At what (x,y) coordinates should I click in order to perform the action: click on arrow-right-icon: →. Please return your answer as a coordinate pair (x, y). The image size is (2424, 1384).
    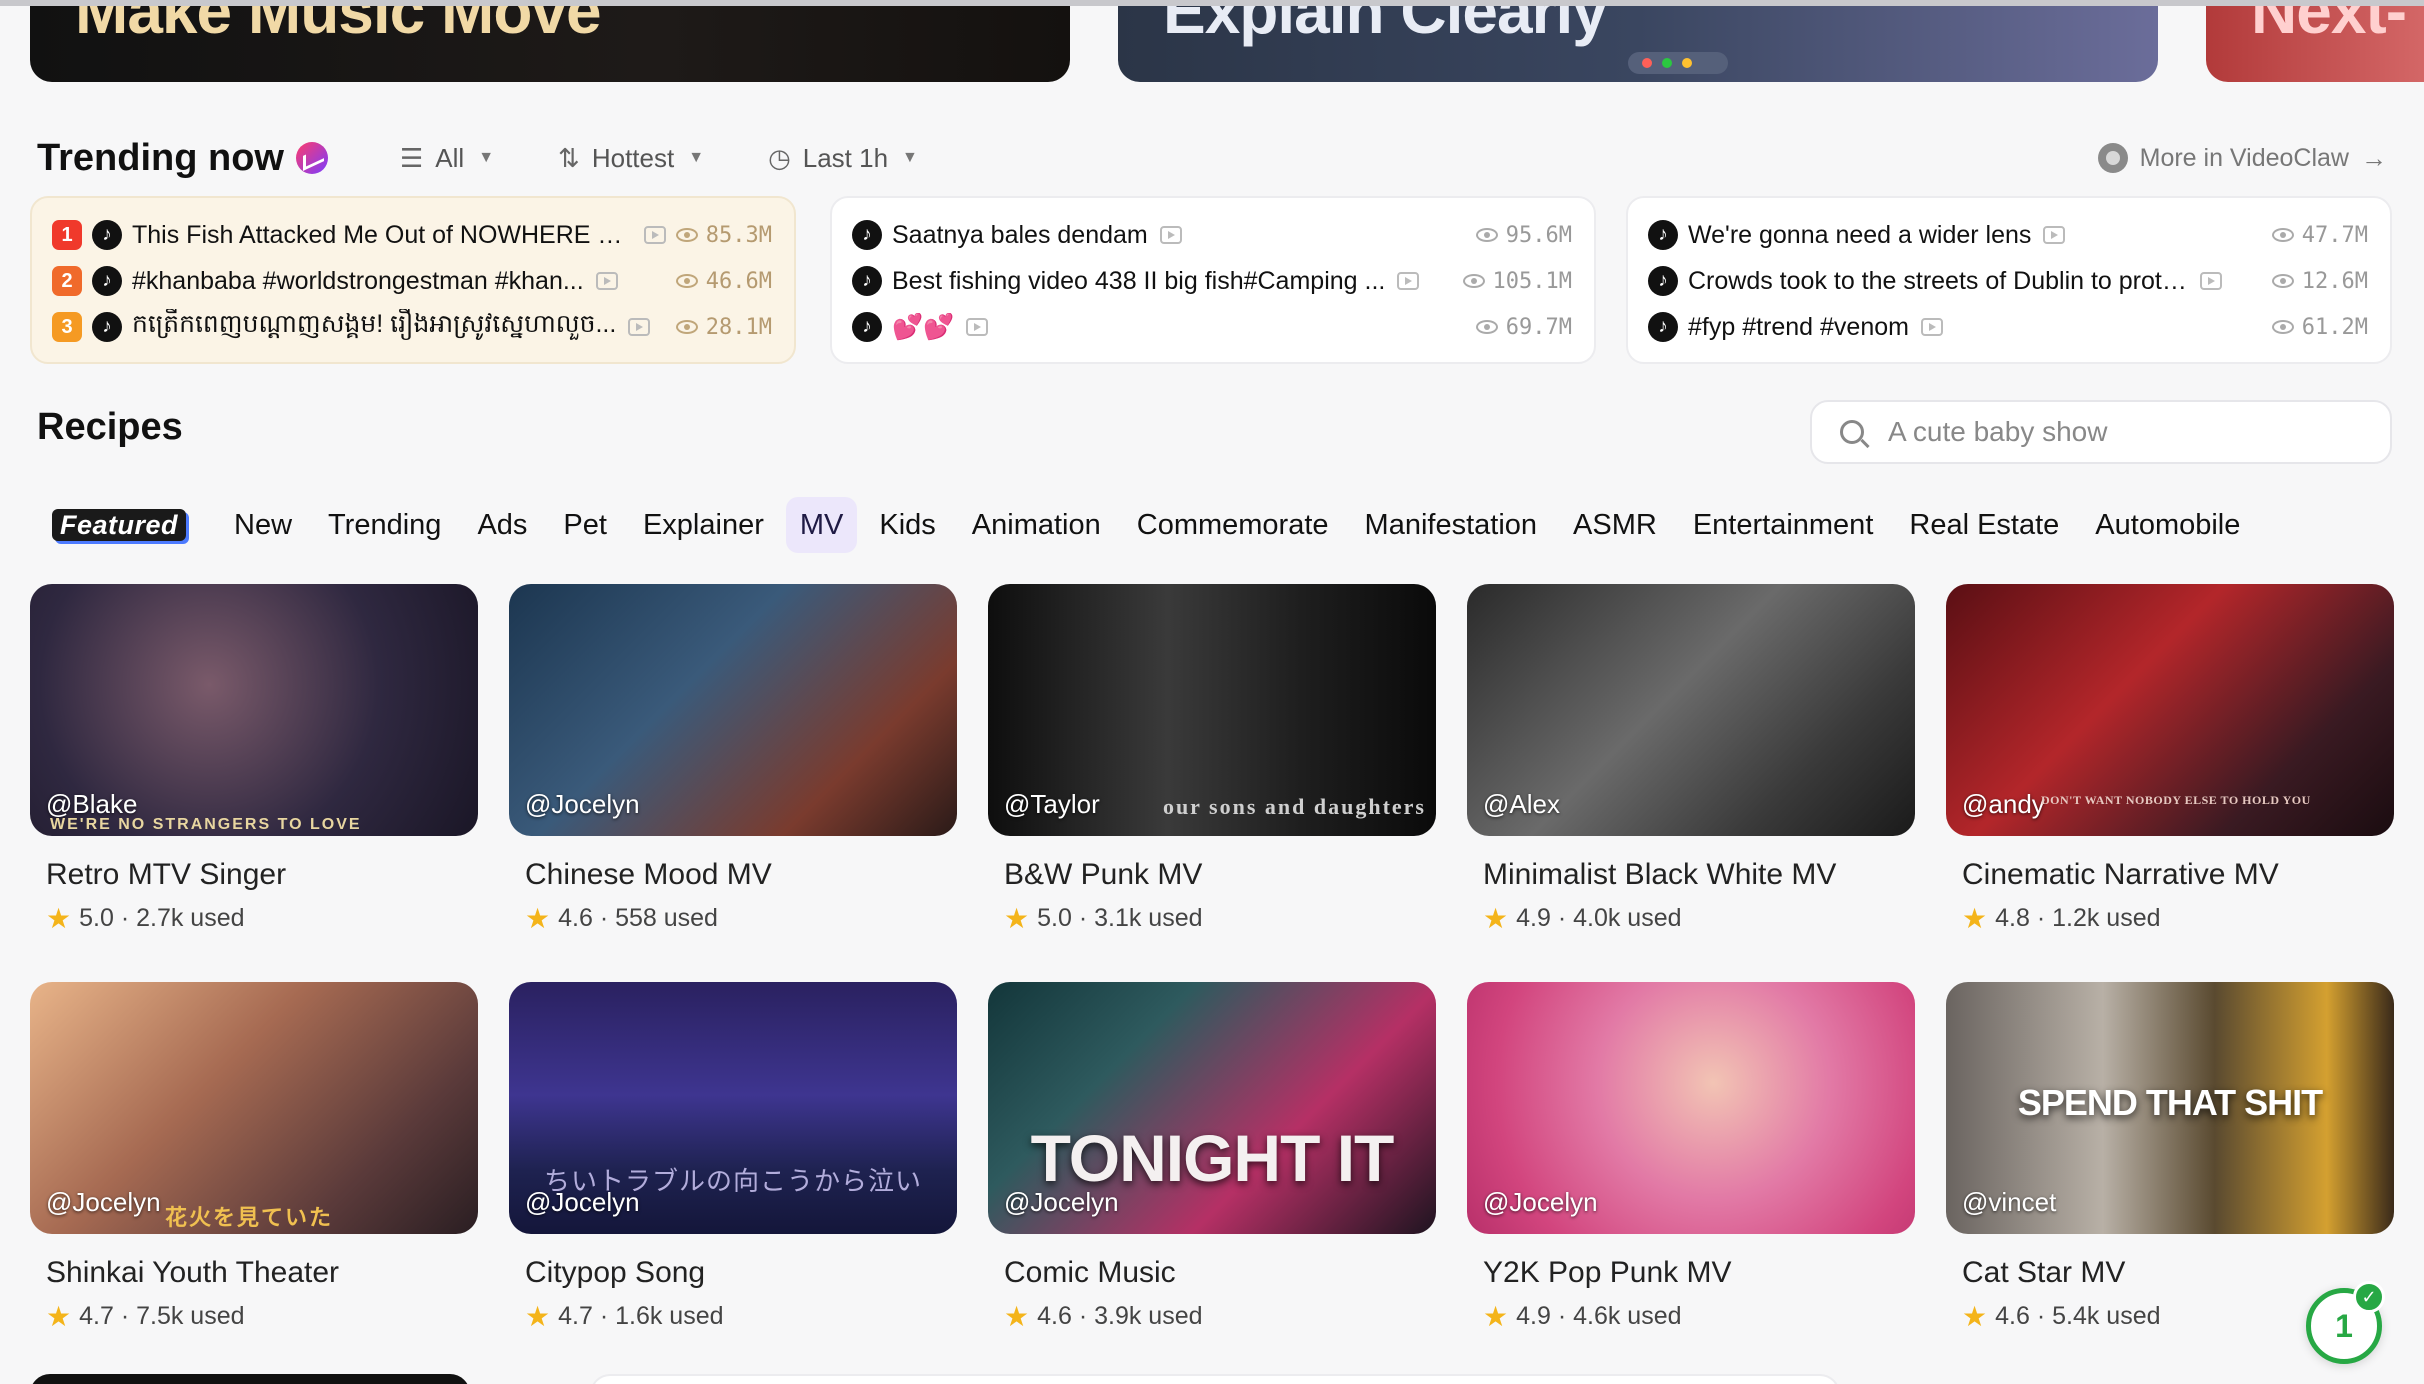
    Looking at the image, I should click on (2374, 157).